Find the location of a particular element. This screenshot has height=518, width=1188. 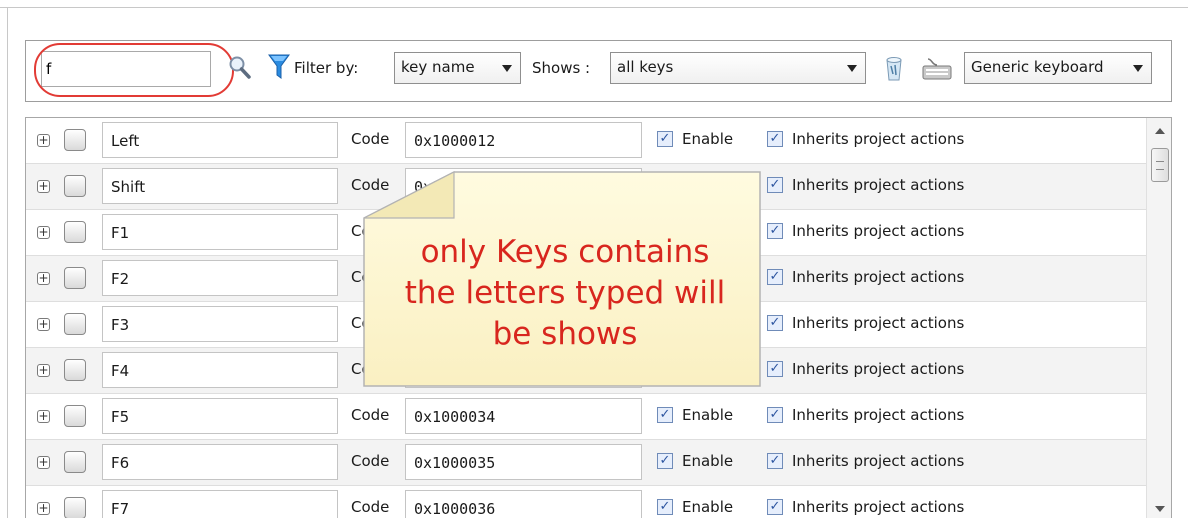

filter-funnel-icon is located at coordinates (279, 69).